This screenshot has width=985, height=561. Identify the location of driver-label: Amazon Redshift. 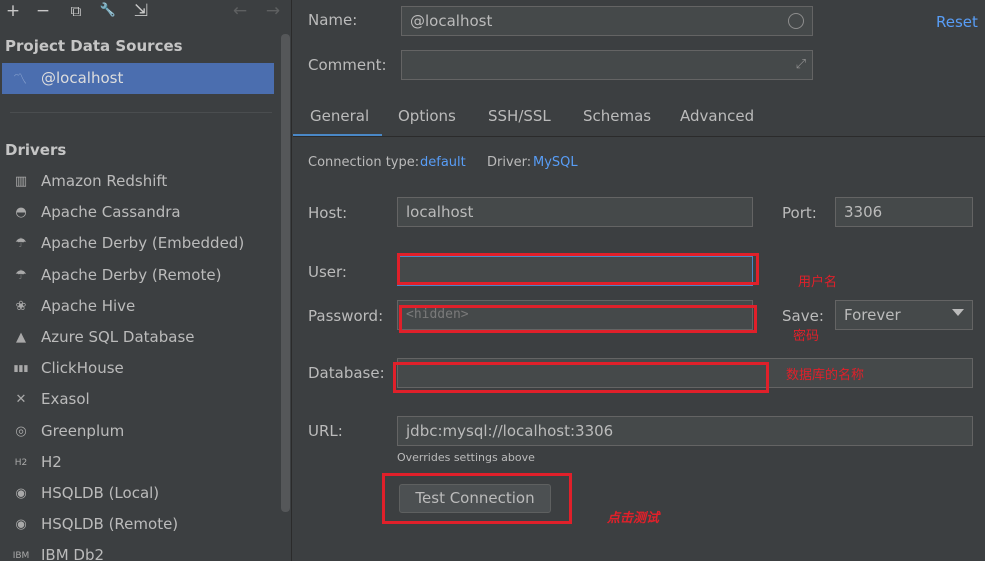
(104, 181).